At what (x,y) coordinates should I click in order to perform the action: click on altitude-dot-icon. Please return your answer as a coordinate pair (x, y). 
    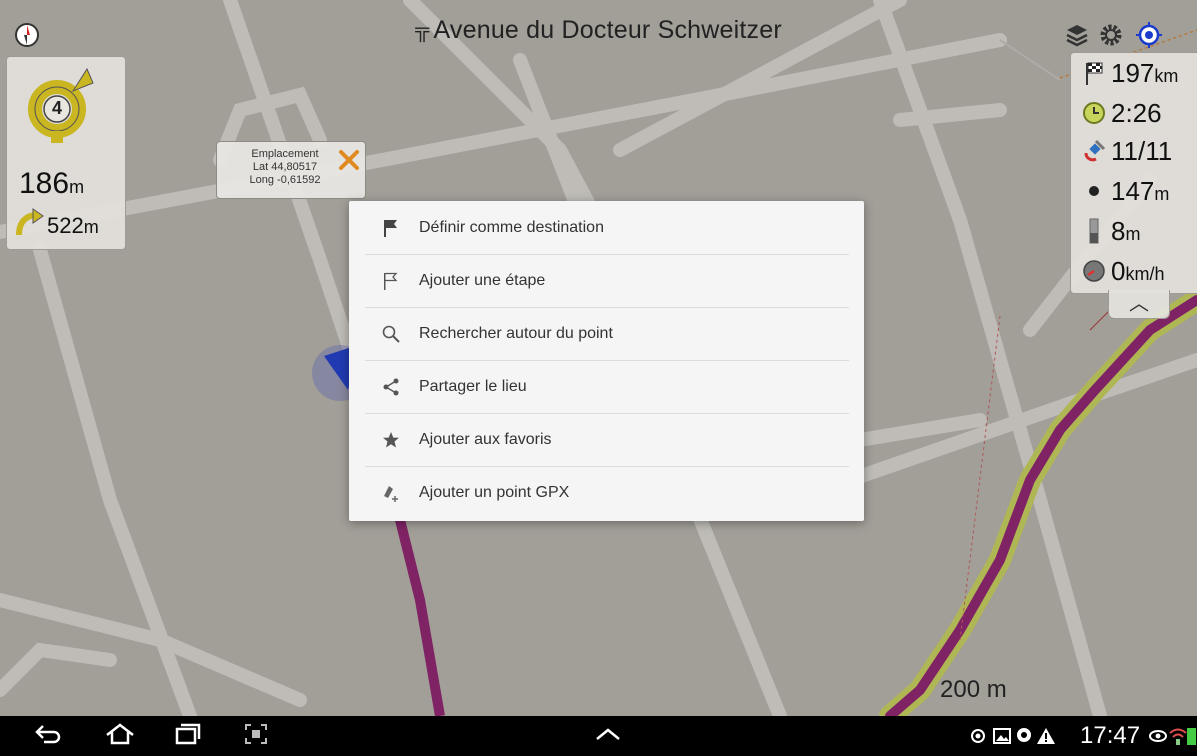
    Looking at the image, I should click on (1094, 191).